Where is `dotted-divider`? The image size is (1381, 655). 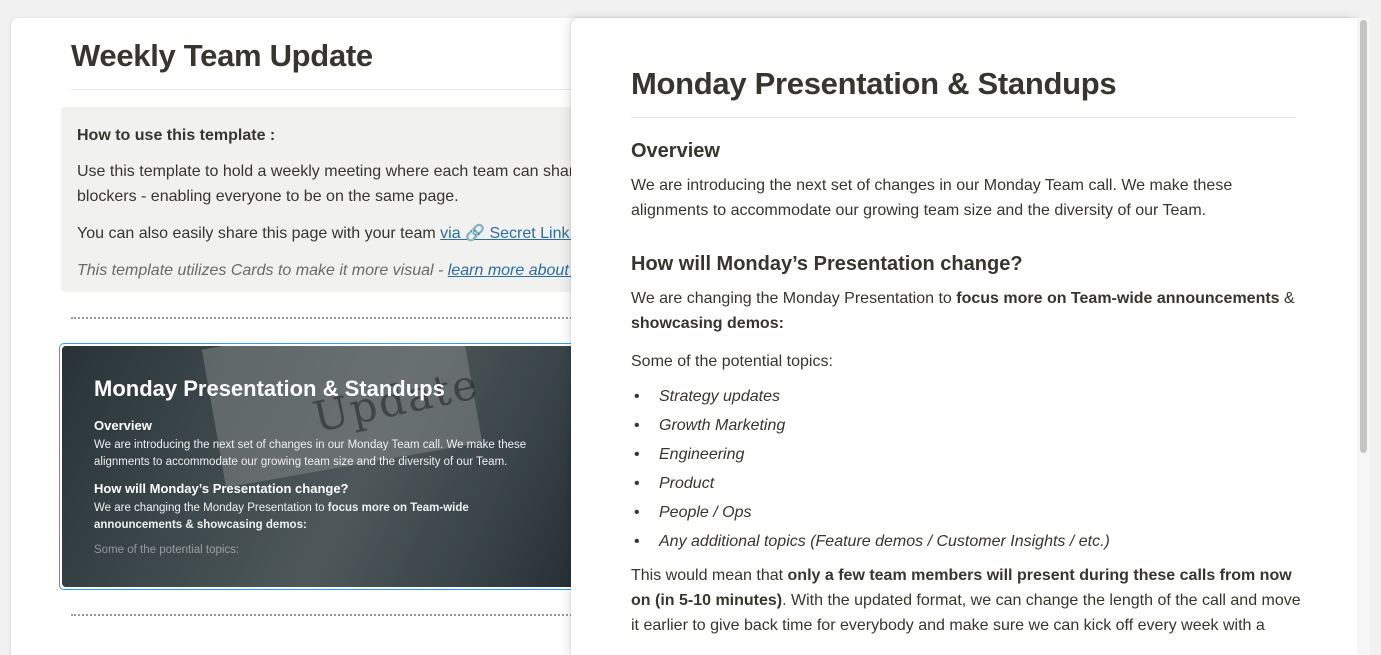 dotted-divider is located at coordinates (351, 318).